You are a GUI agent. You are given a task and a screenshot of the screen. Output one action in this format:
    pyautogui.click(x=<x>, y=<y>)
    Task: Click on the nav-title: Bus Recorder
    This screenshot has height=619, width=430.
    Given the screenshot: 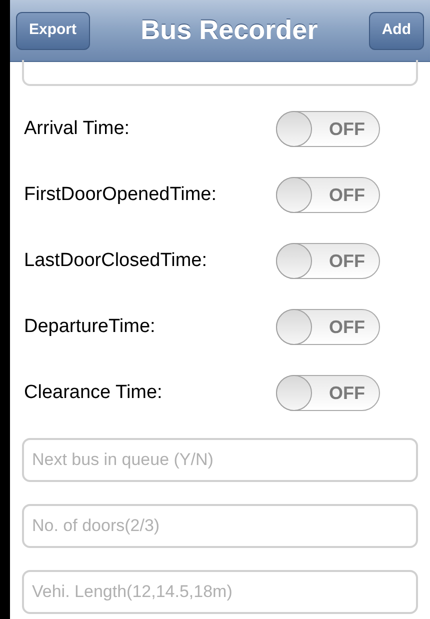 What is the action you would take?
    pyautogui.click(x=229, y=31)
    